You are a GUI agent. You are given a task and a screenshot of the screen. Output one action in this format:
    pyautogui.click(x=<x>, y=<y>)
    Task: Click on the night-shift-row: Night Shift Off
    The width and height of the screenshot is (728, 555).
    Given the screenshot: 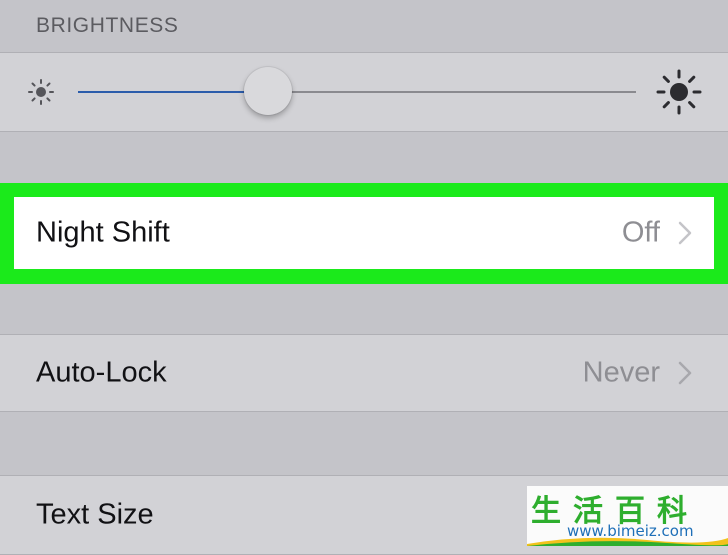 What is the action you would take?
    pyautogui.click(x=364, y=233)
    